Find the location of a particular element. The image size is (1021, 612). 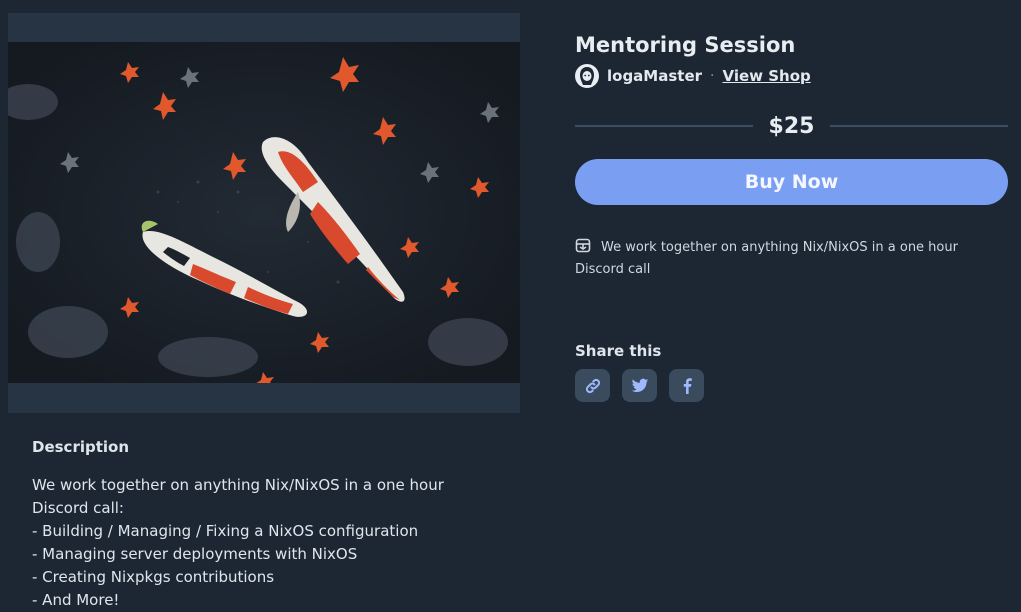

share-buttons is located at coordinates (791, 385).